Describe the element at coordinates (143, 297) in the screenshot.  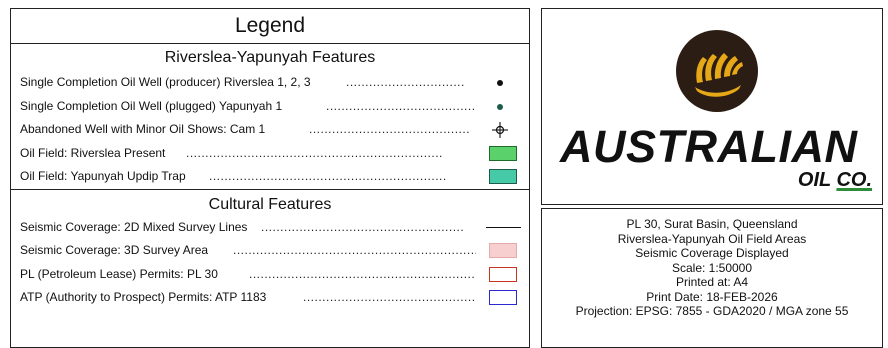
I see `legend-label: ATP (Authority to Prospect) Permits` at that location.